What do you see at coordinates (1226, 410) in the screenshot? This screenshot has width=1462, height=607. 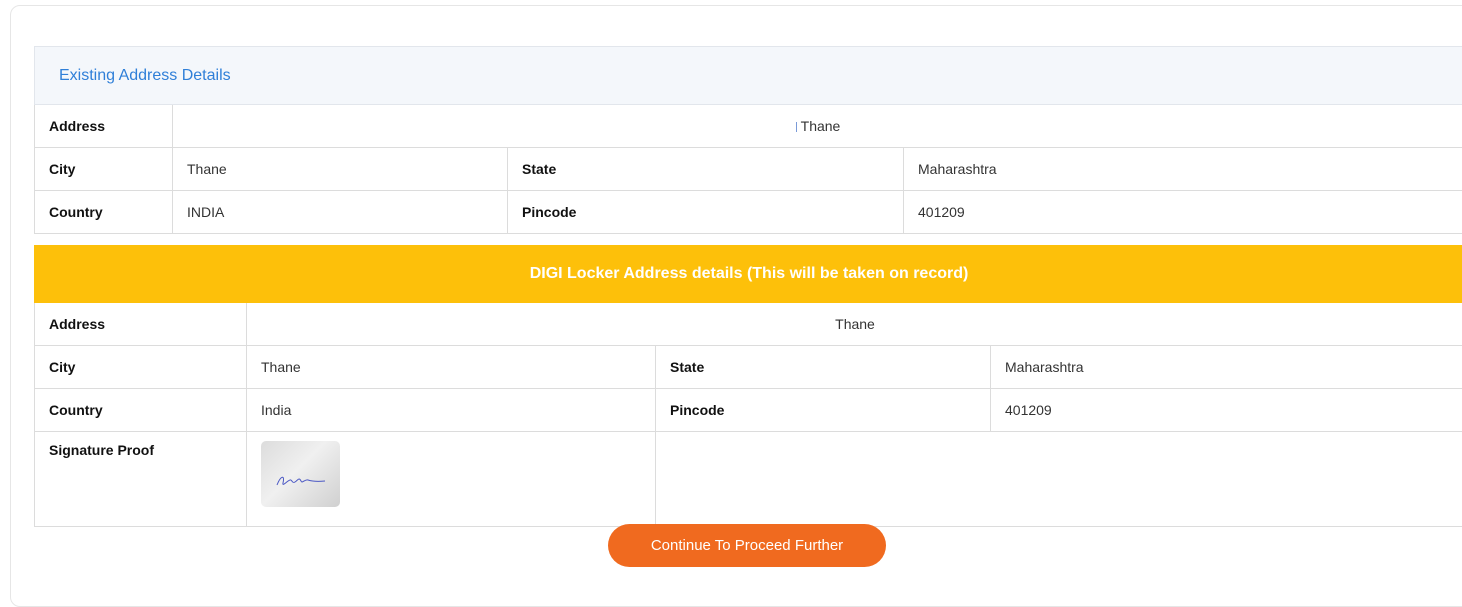 I see `digi-pincode-value: 401209` at bounding box center [1226, 410].